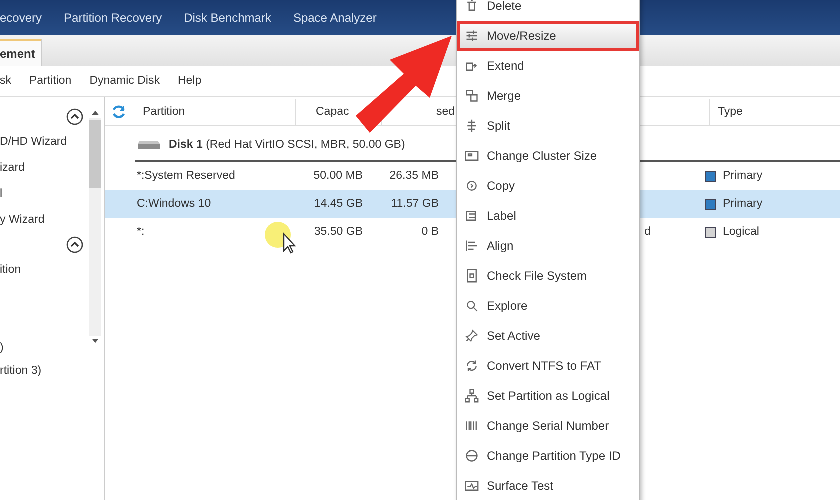 The height and width of the screenshot is (500, 840). I want to click on trash-icon, so click(472, 6).